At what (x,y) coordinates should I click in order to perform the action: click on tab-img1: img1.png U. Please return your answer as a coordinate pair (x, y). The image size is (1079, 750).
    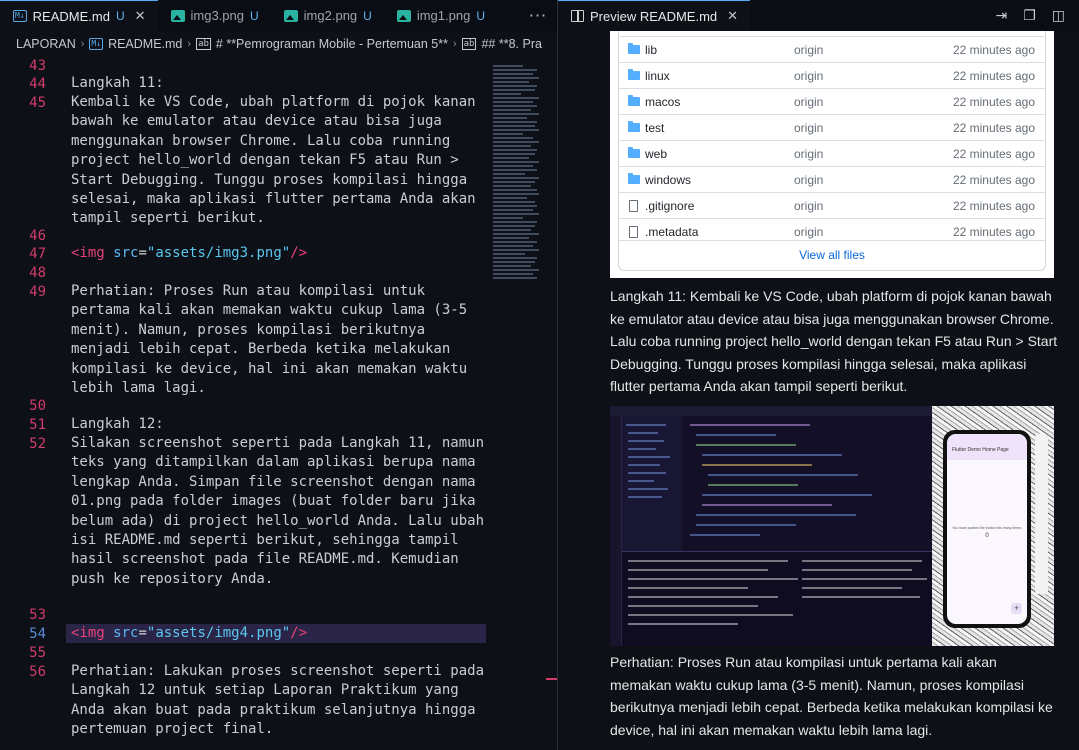
    Looking at the image, I should click on (440, 15).